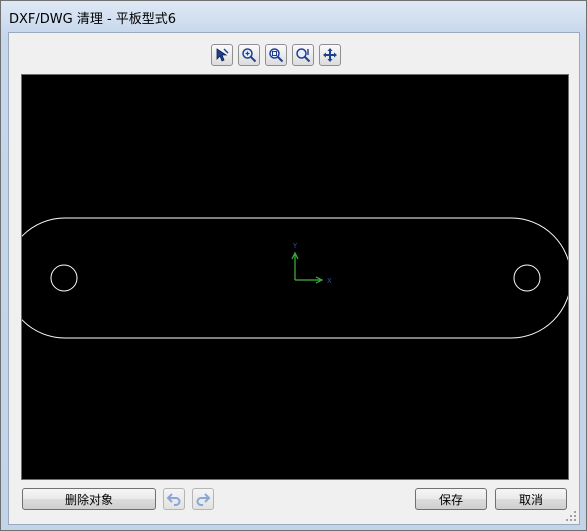  I want to click on pan-icon, so click(330, 55).